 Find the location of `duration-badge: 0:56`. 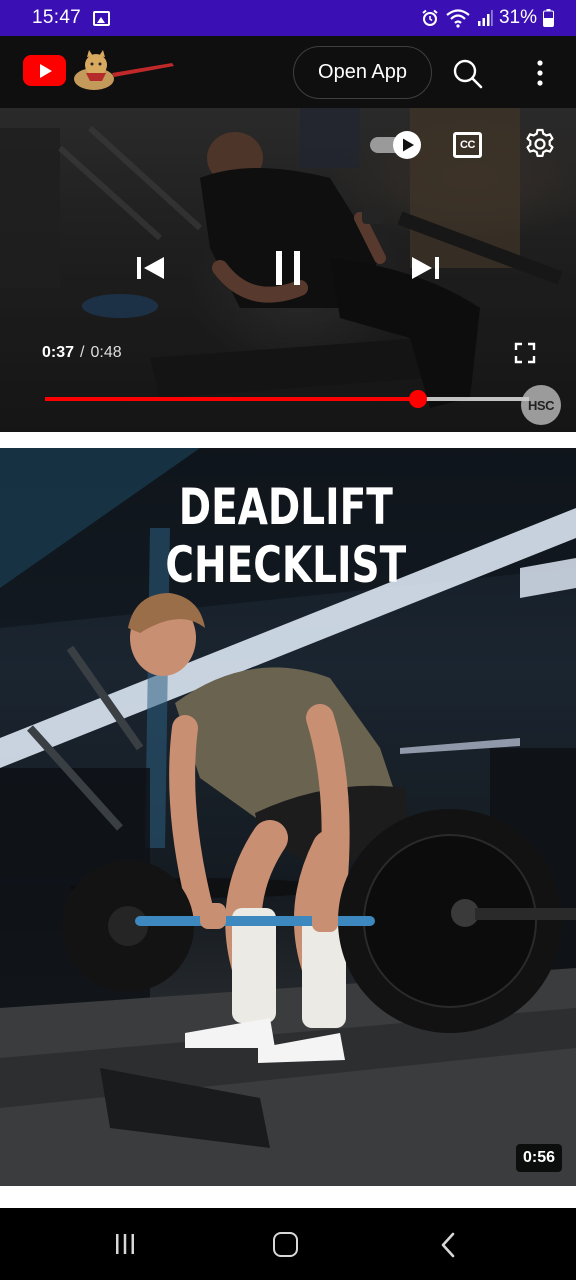

duration-badge: 0:56 is located at coordinates (539, 1158).